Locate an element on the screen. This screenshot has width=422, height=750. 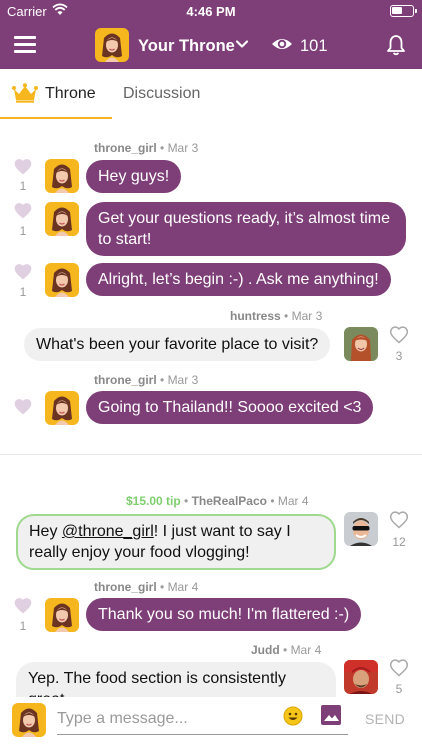
divider is located at coordinates (211, 454).